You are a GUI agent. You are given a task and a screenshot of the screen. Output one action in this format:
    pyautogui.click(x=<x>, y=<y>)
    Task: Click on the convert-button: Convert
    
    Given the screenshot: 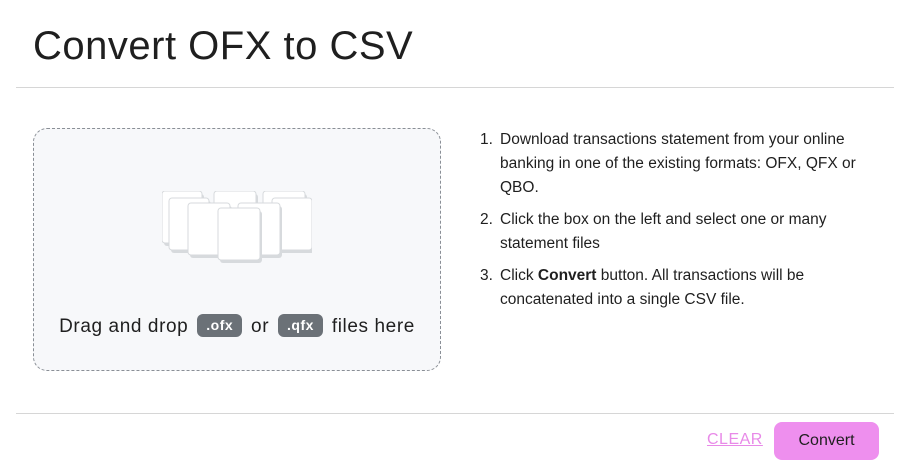 What is the action you would take?
    pyautogui.click(x=826, y=441)
    